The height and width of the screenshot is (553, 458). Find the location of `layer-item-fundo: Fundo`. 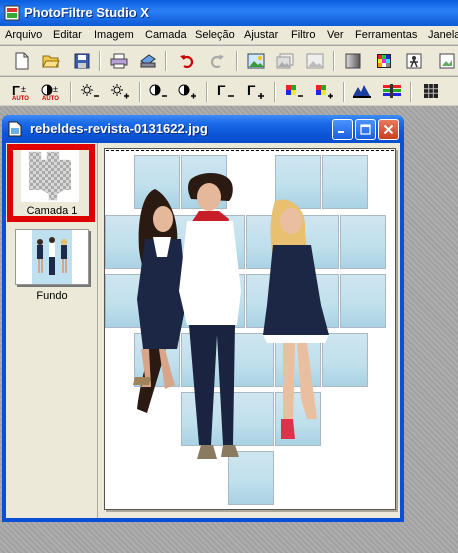

layer-item-fundo: Fundo is located at coordinates (52, 269).